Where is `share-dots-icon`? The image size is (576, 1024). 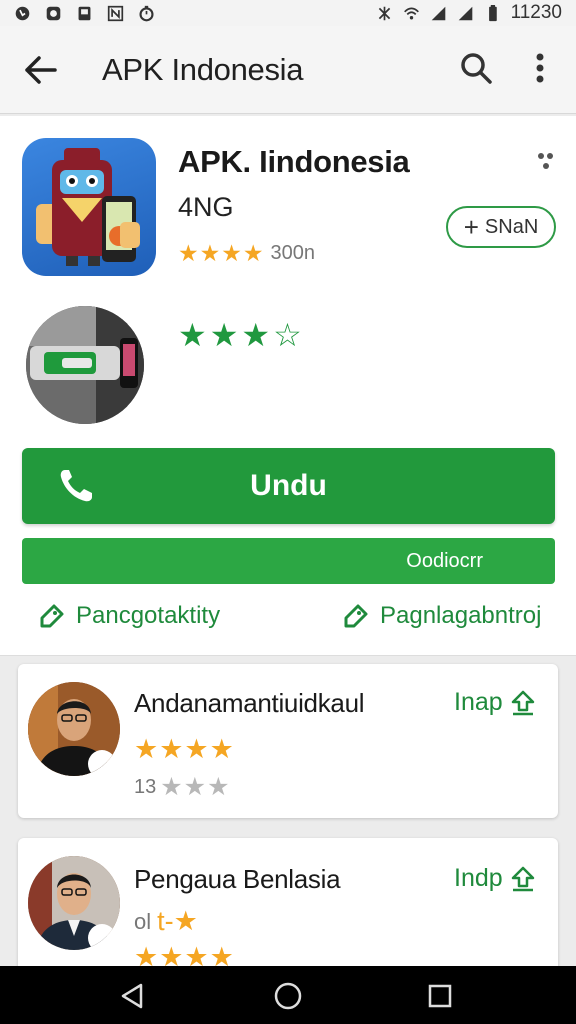 share-dots-icon is located at coordinates (546, 164).